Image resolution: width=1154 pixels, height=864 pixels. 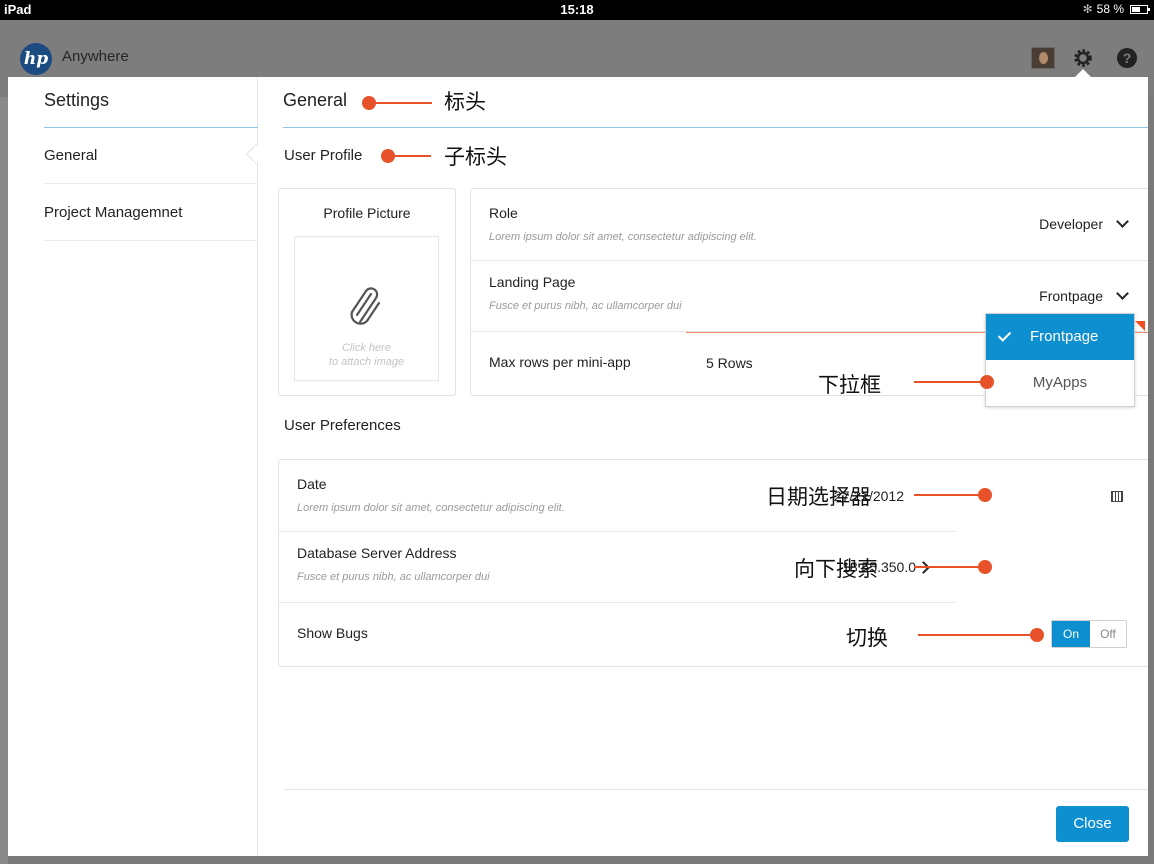 What do you see at coordinates (1043, 58) in the screenshot?
I see `avatar` at bounding box center [1043, 58].